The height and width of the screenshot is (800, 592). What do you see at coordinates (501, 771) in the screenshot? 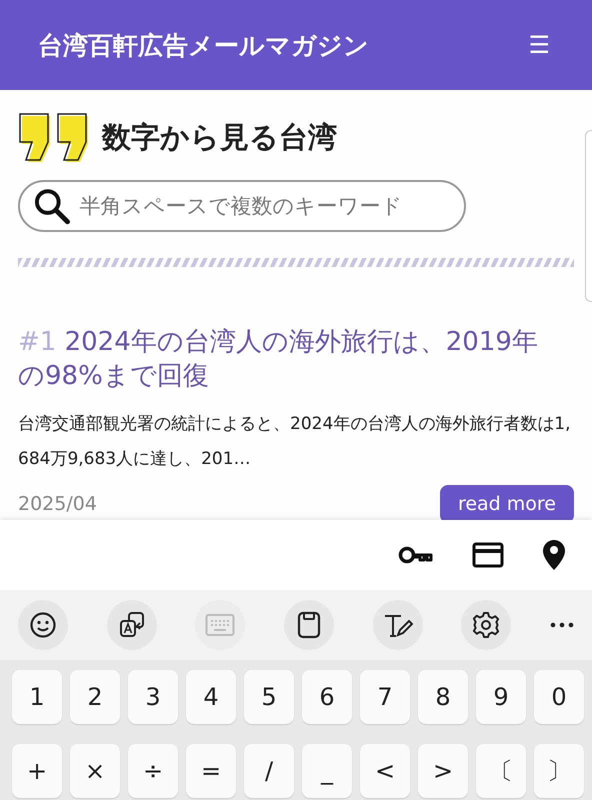
I see `keyboard-key: 〔` at bounding box center [501, 771].